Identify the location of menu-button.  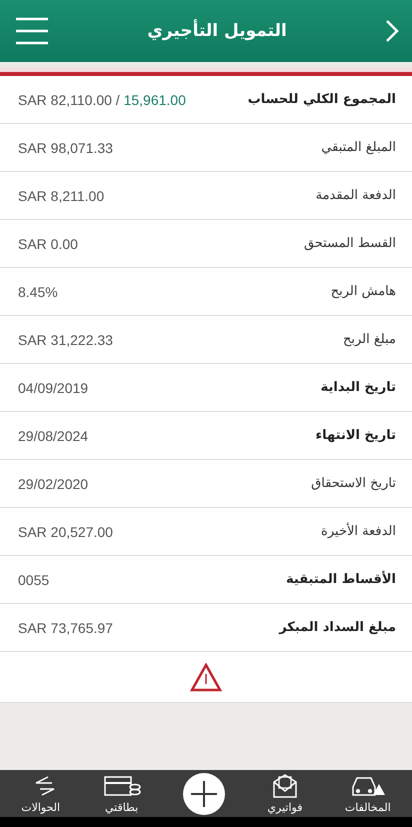
(32, 31).